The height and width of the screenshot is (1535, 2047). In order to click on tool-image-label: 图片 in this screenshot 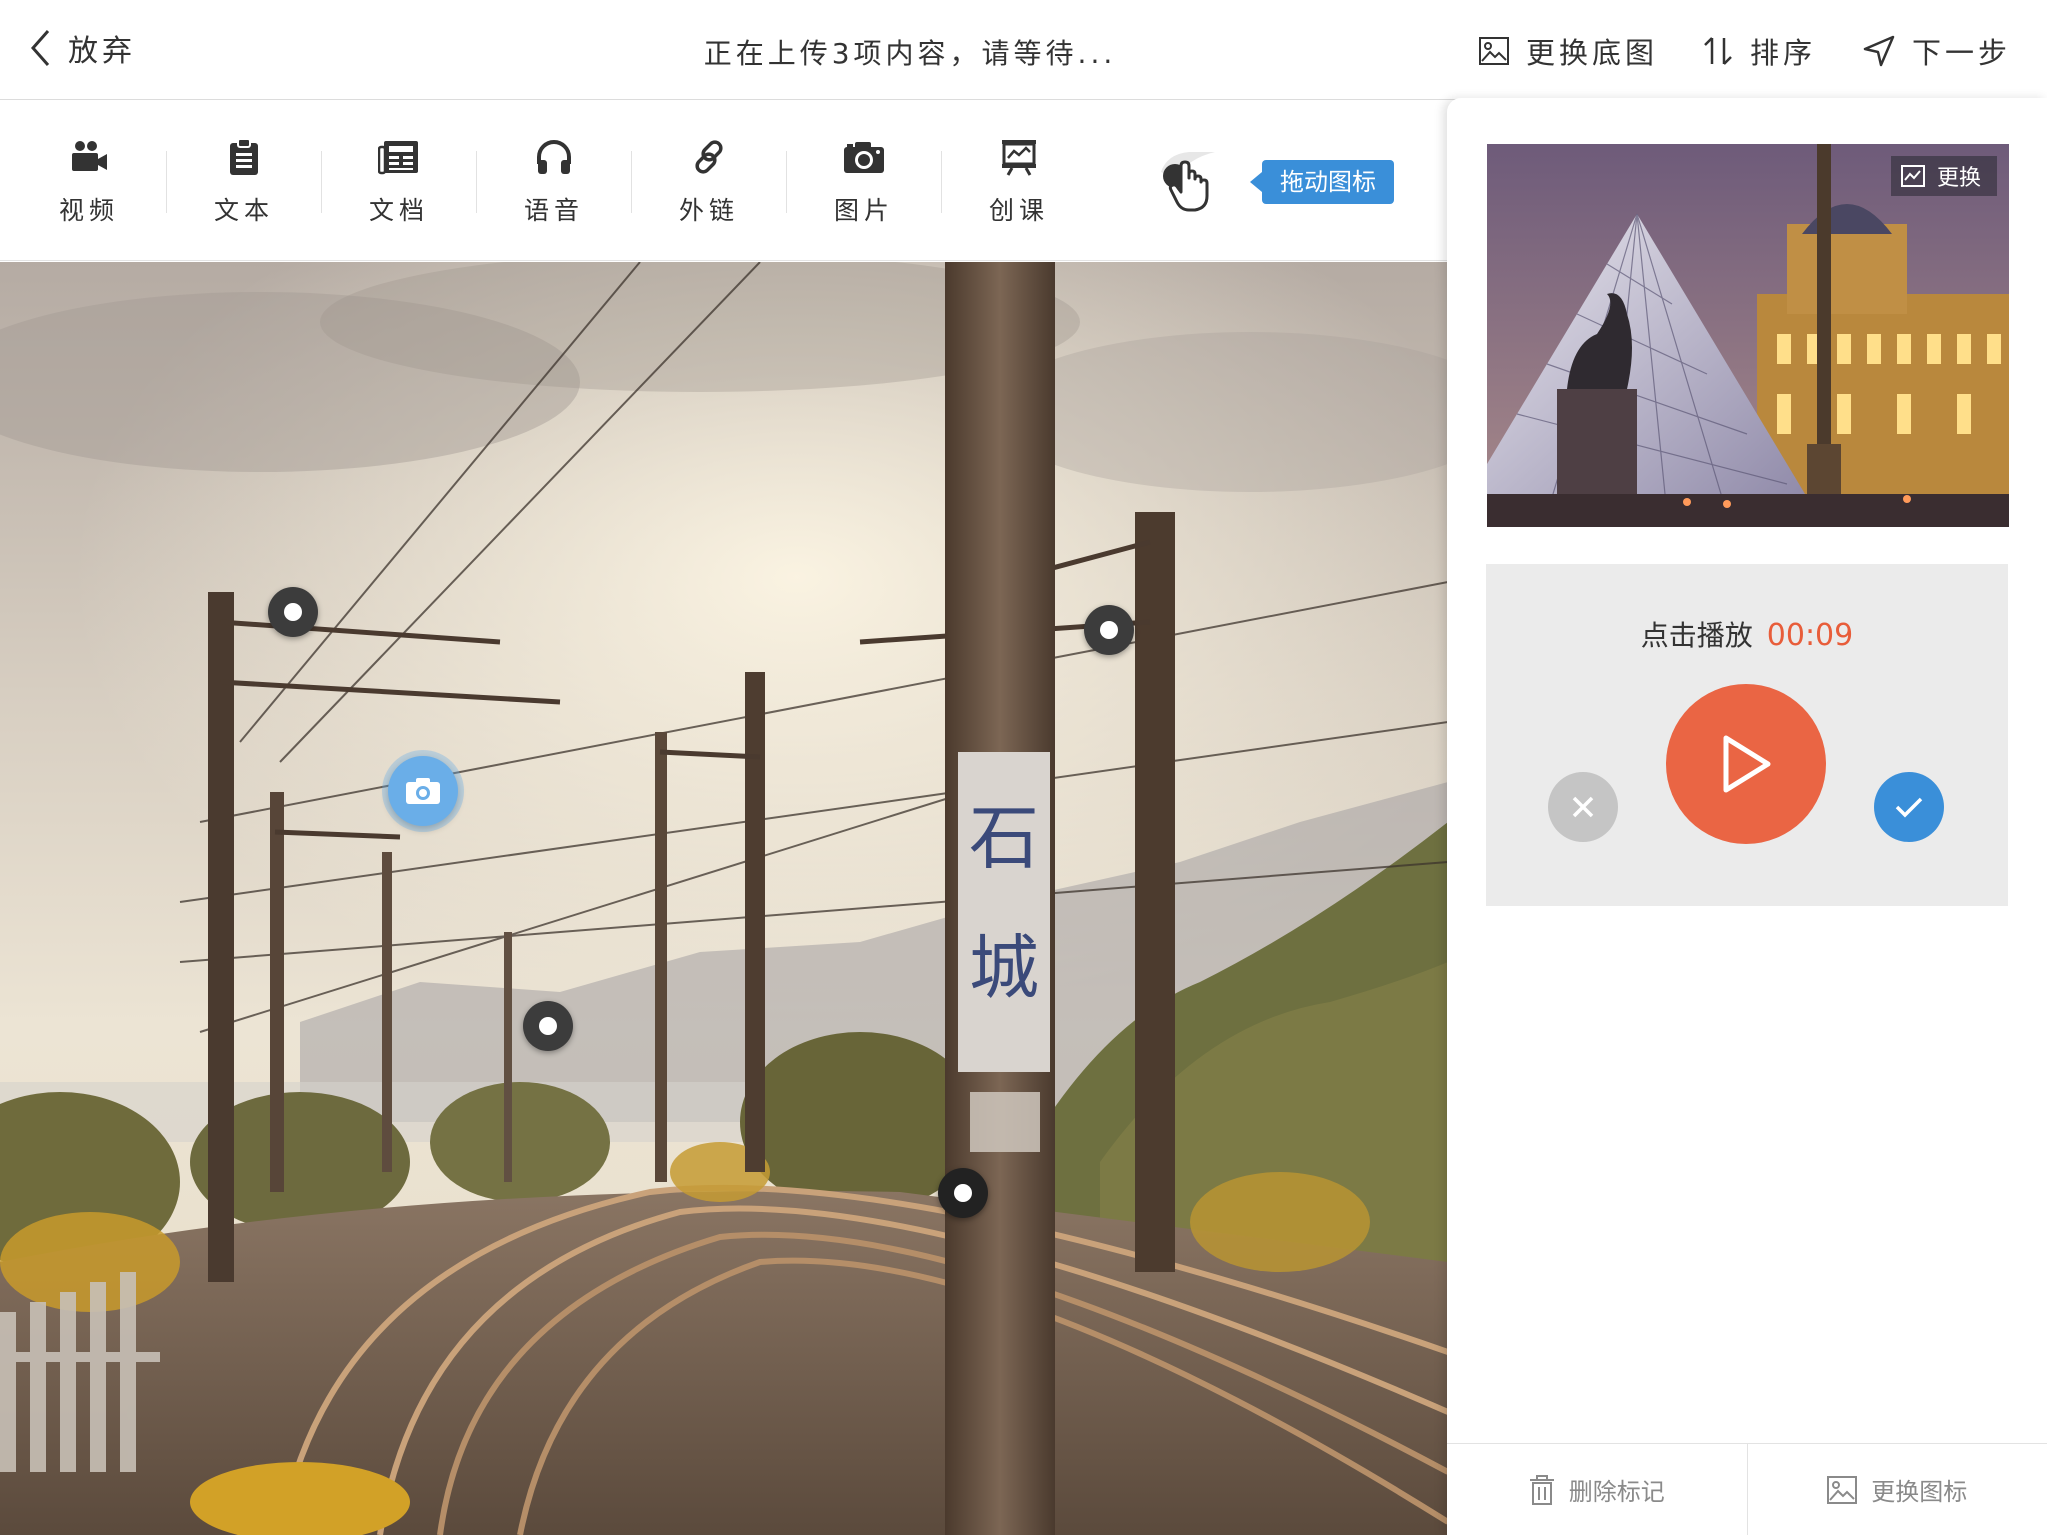, I will do `click(863, 210)`.